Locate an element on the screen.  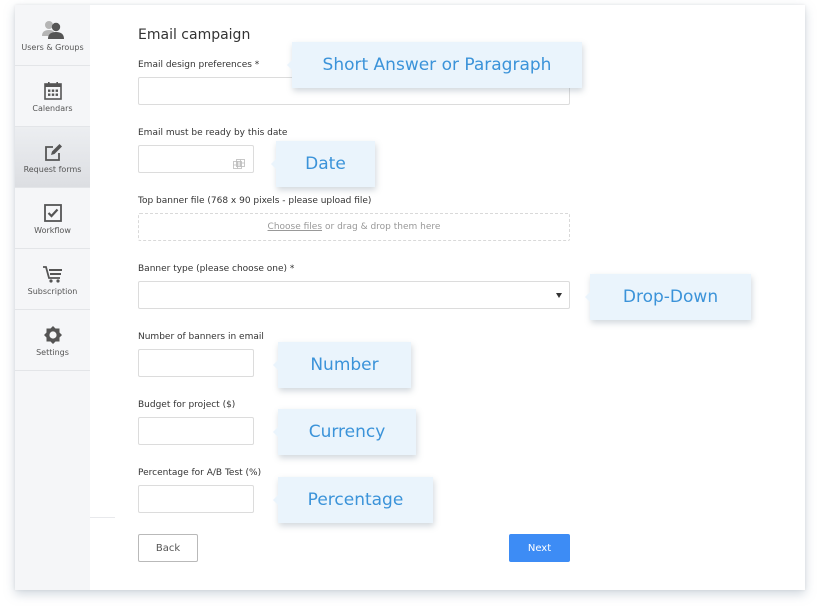
sidebar-item-workflow: Workflow is located at coordinates (52, 218).